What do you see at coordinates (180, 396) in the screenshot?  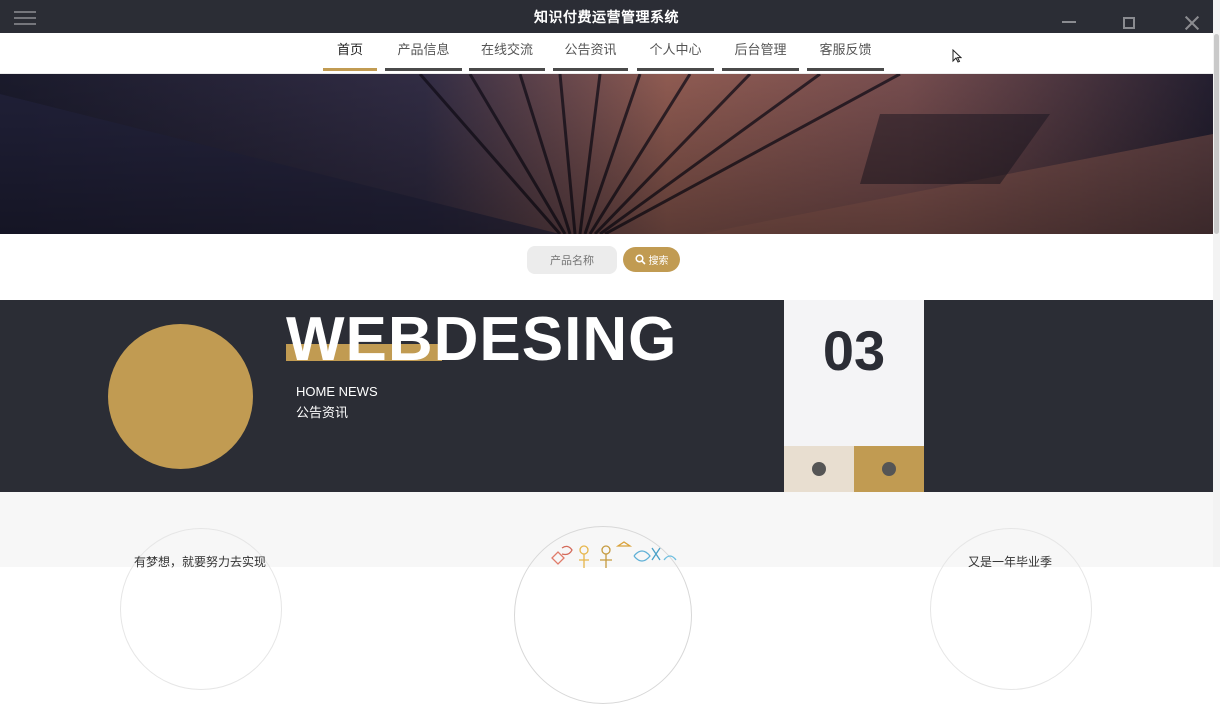 I see `decorative-gold-circle` at bounding box center [180, 396].